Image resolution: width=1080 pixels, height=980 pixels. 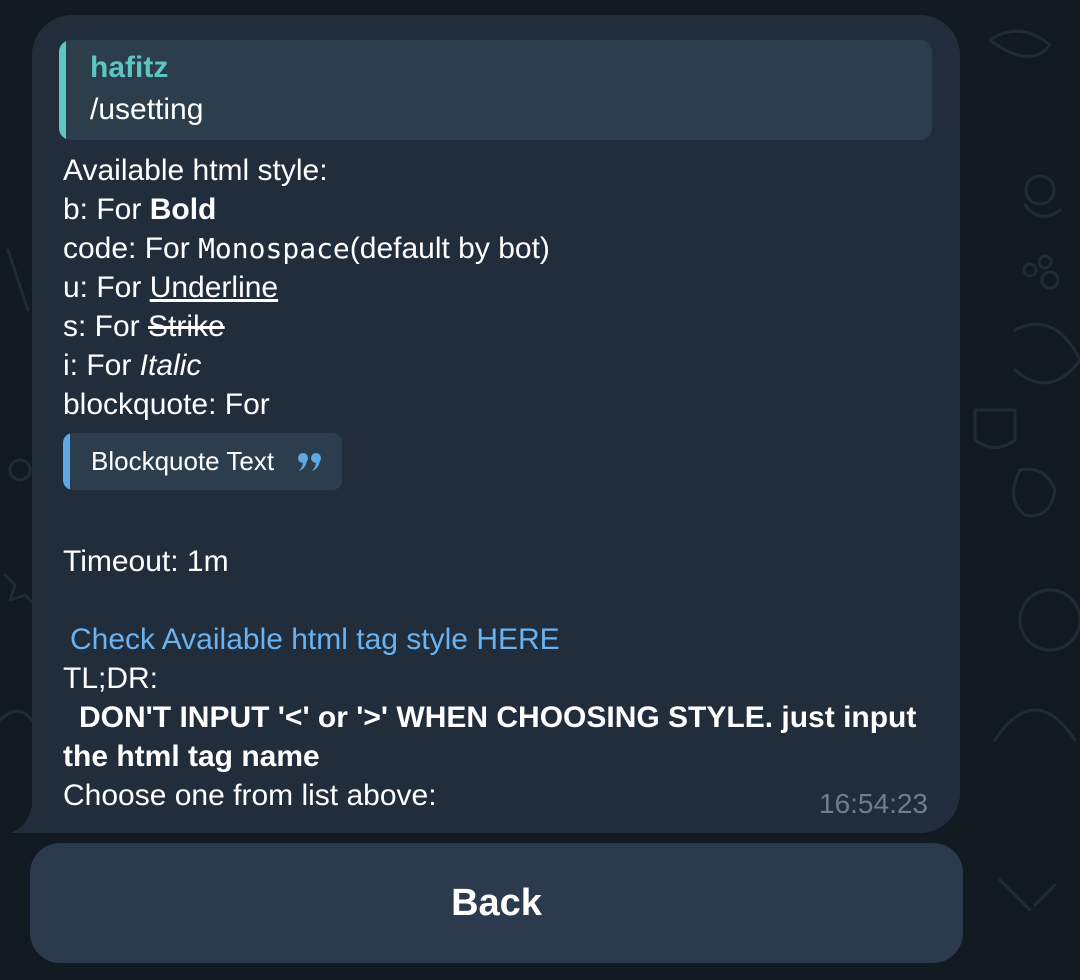 What do you see at coordinates (495, 90) in the screenshot?
I see `reply-quote: hafitz /usetting` at bounding box center [495, 90].